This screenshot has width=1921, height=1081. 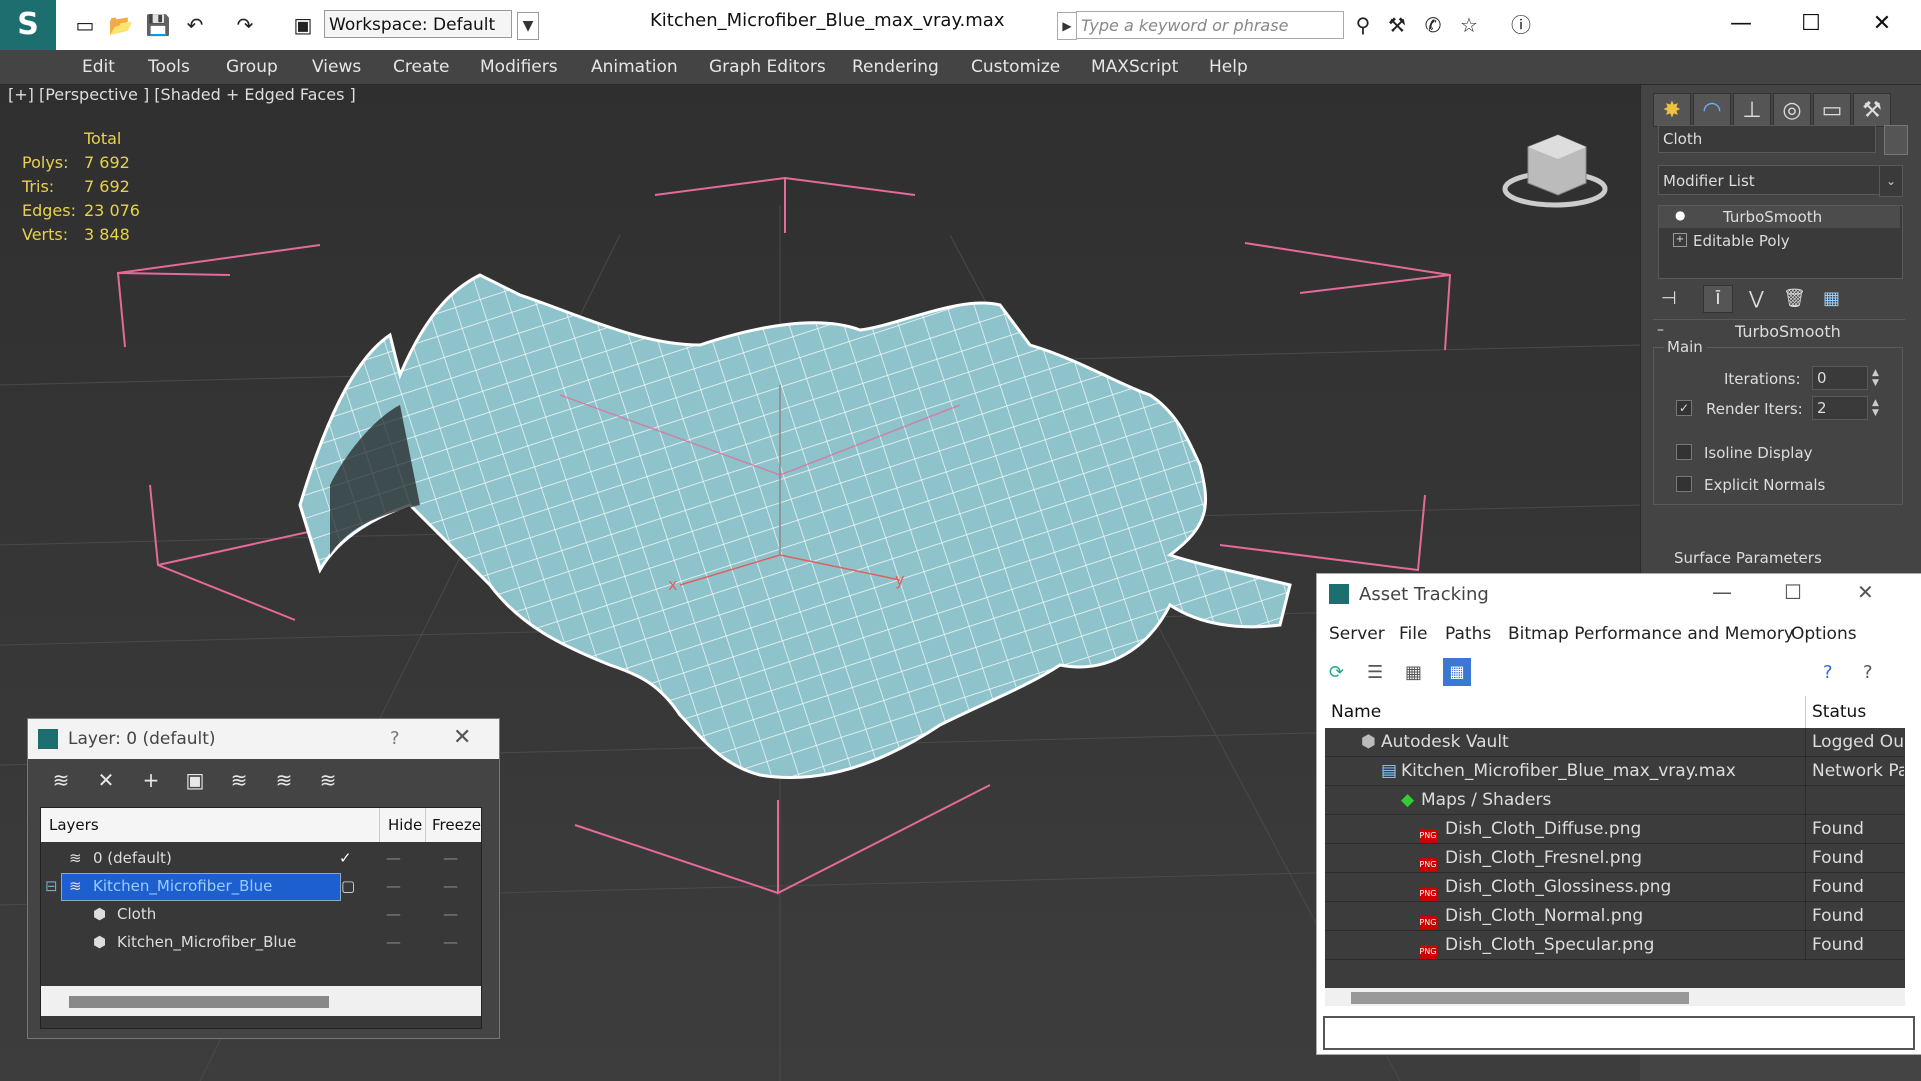 What do you see at coordinates (1615, 742) in the screenshot?
I see `asset-row-vault: ⬢ Autodesk Vault Logged Ou` at bounding box center [1615, 742].